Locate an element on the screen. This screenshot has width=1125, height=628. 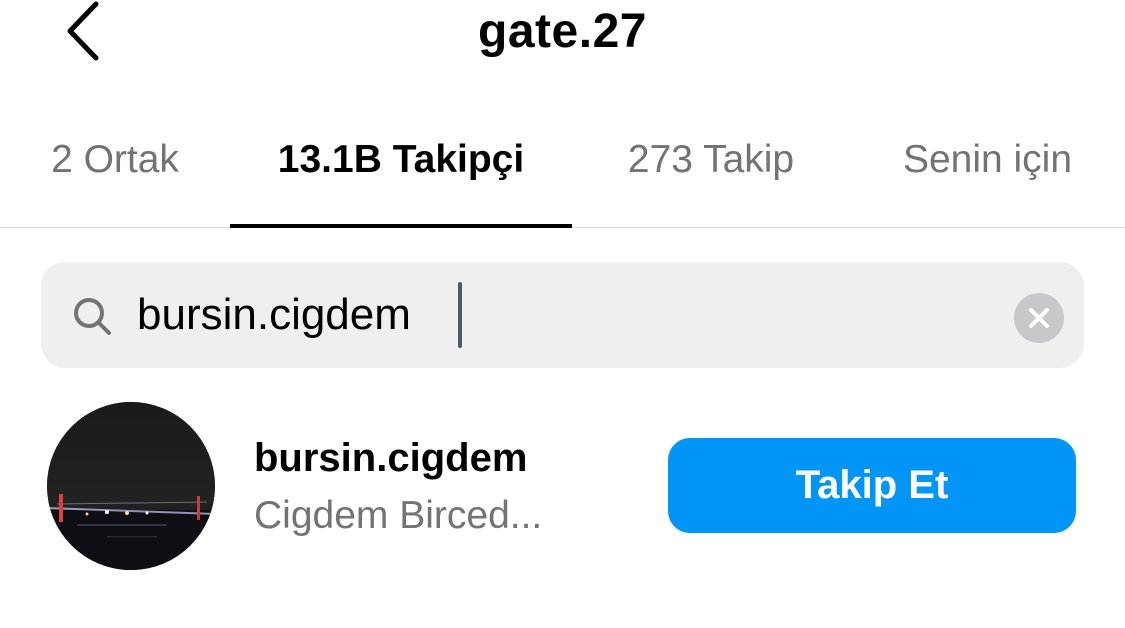
tab-label: Senin için is located at coordinates (987, 159).